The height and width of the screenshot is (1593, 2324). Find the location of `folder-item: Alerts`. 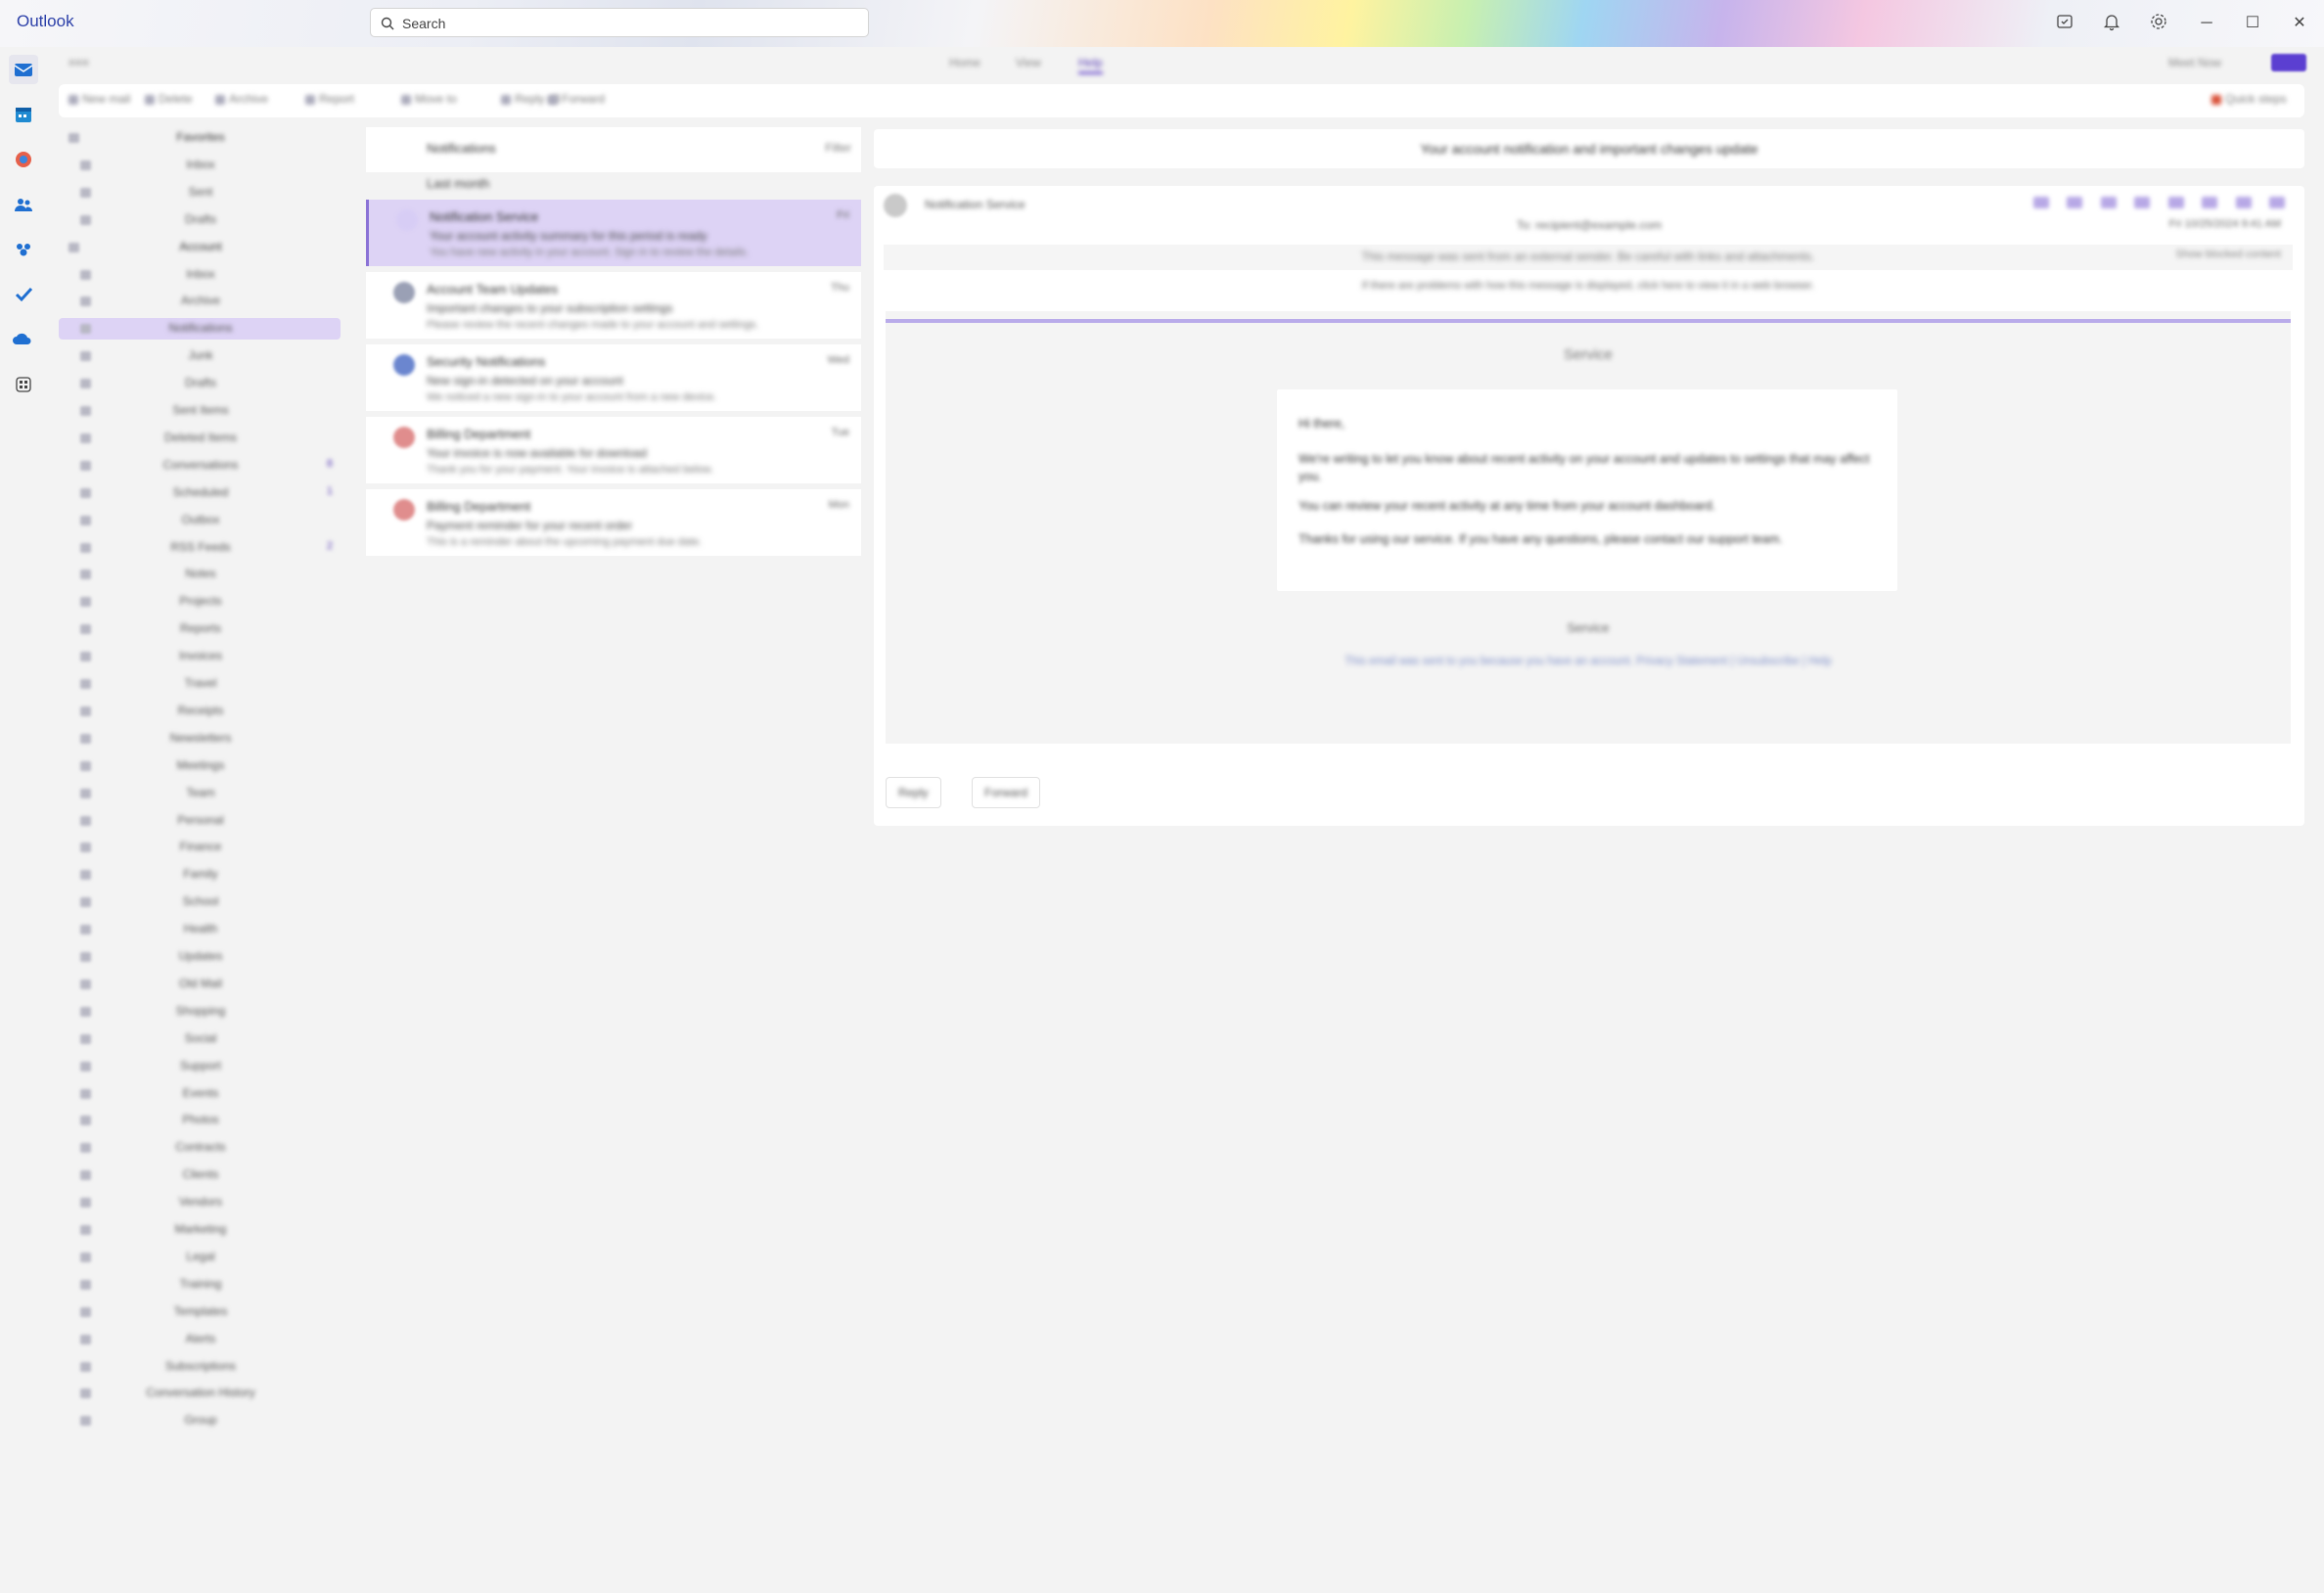

folder-item: Alerts is located at coordinates (200, 1339).